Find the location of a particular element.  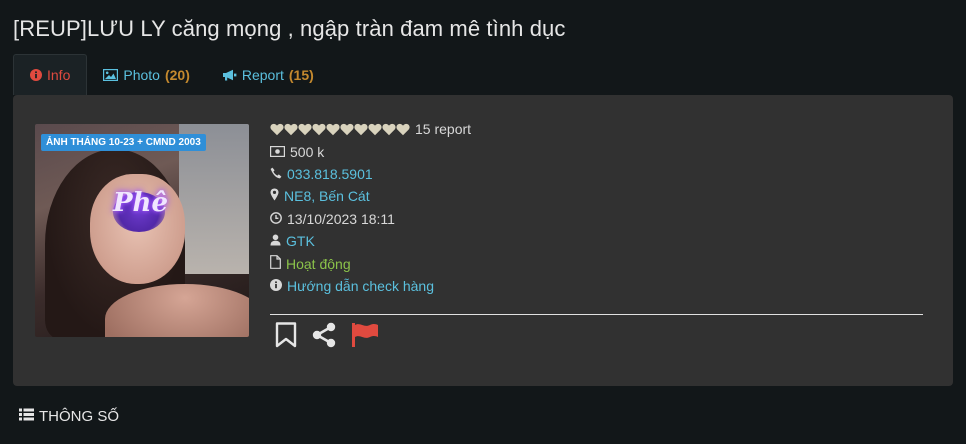

tab-bar: Info Photo (20) Report (15) is located at coordinates (171, 74).